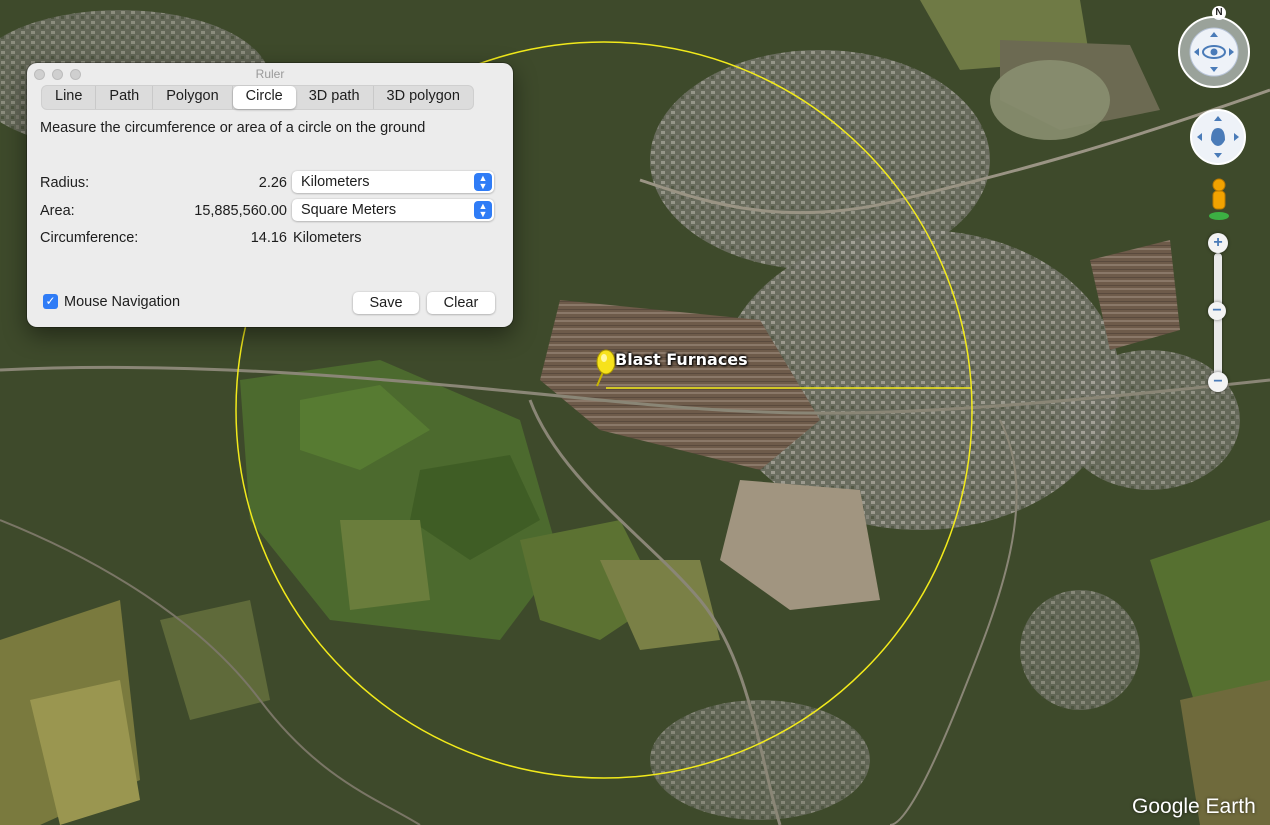 This screenshot has height=825, width=1270. I want to click on radius-value: 2.26, so click(272, 183).